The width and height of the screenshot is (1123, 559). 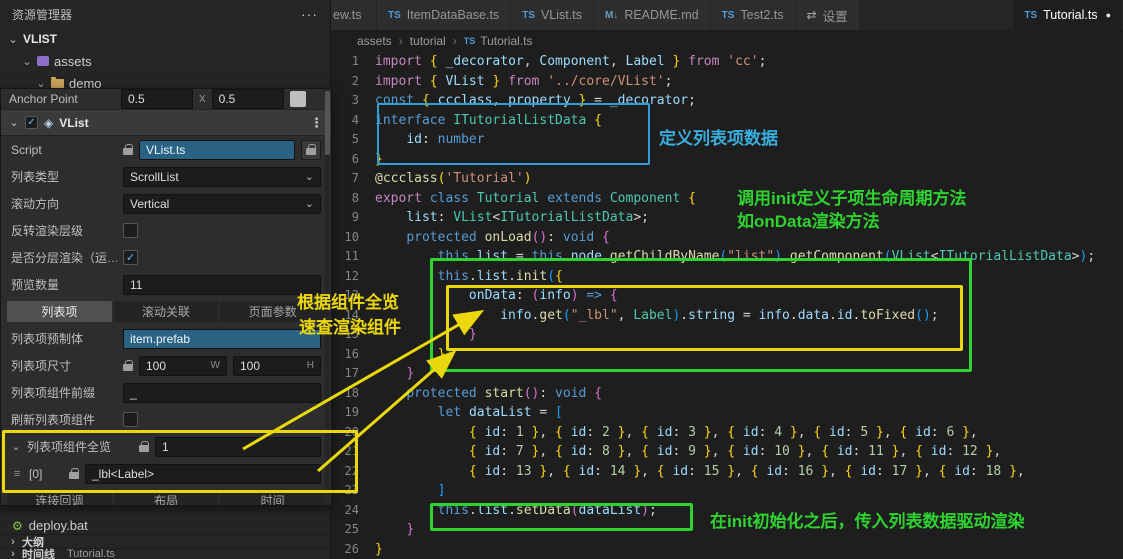 I want to click on code-line: 2 import { VList } from '../core/VList';, so click(x=727, y=82).